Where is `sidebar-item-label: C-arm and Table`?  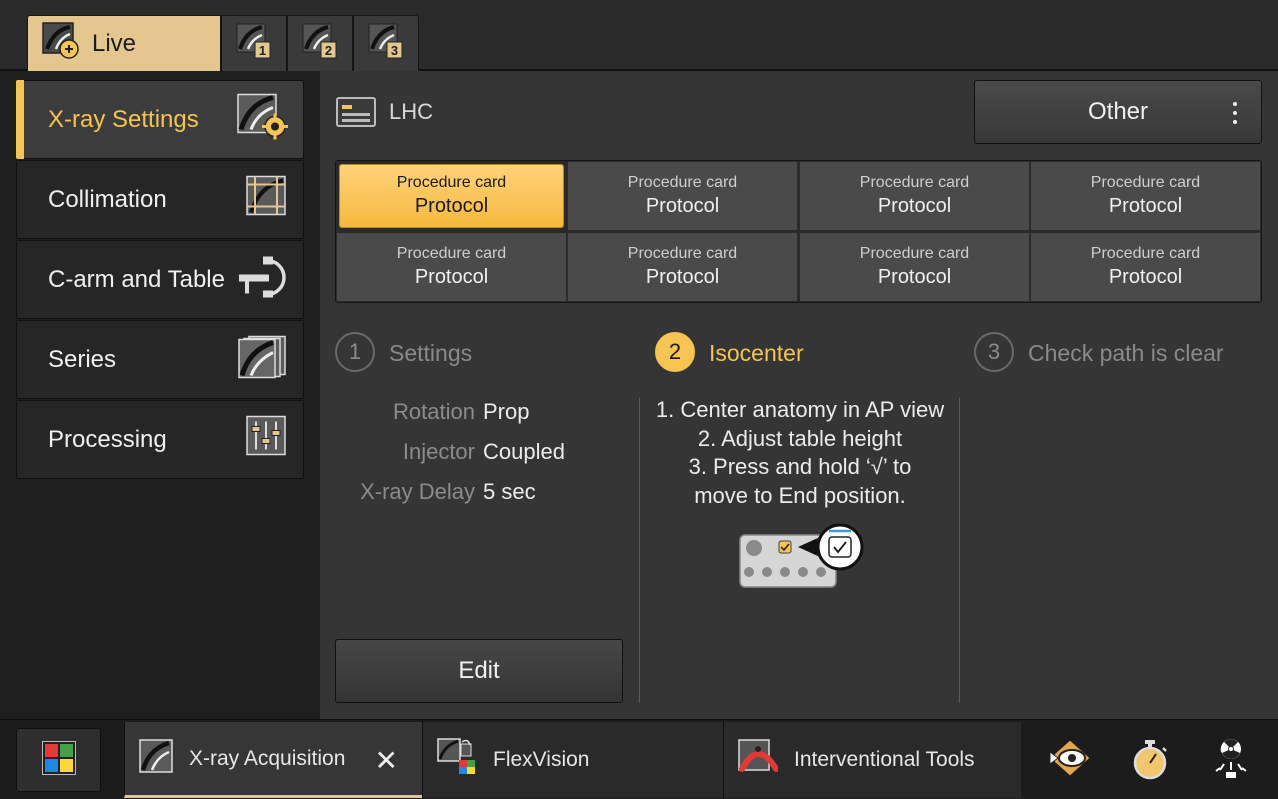 sidebar-item-label: C-arm and Table is located at coordinates (136, 279).